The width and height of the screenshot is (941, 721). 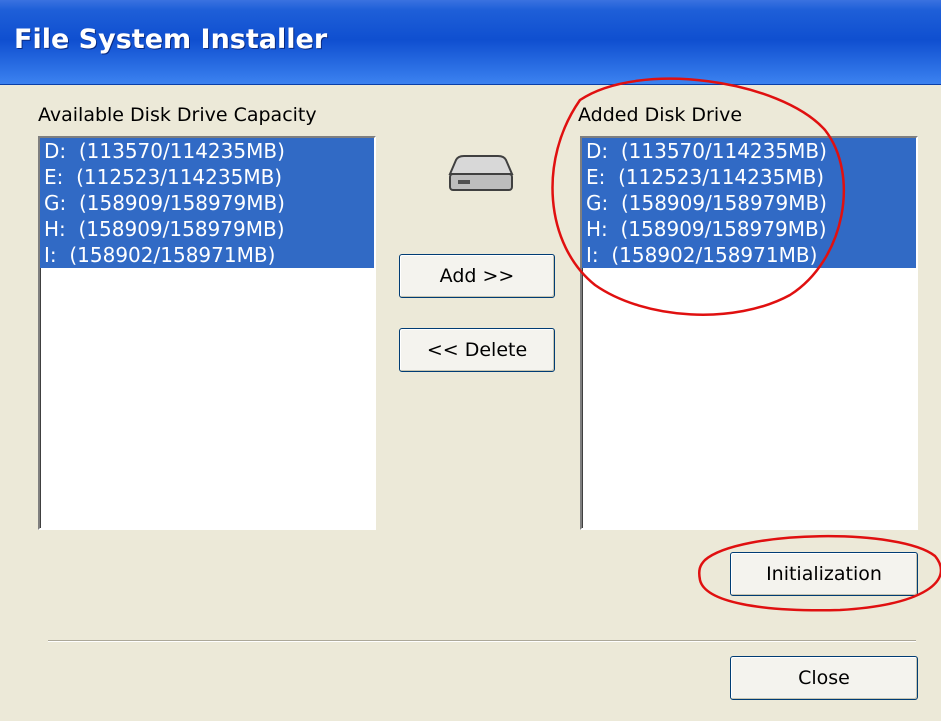 What do you see at coordinates (477, 276) in the screenshot?
I see `add-button: Add >>` at bounding box center [477, 276].